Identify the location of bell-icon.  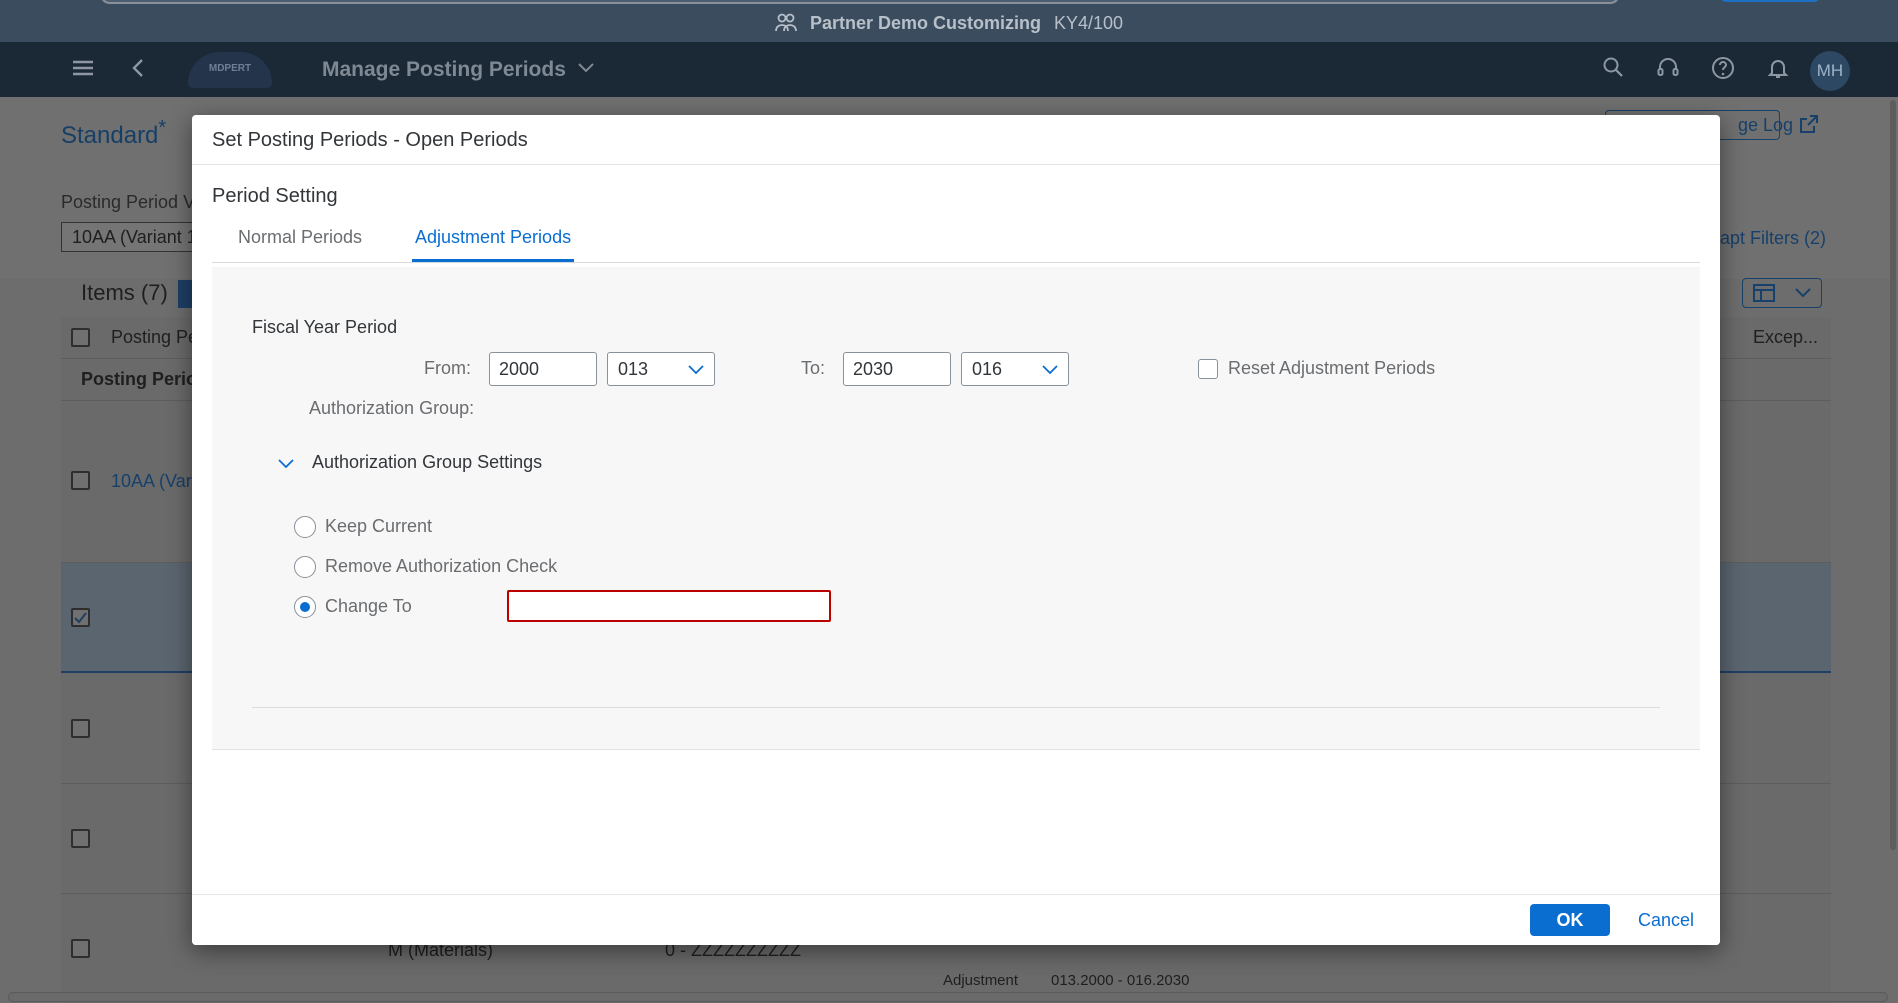
(1778, 69).